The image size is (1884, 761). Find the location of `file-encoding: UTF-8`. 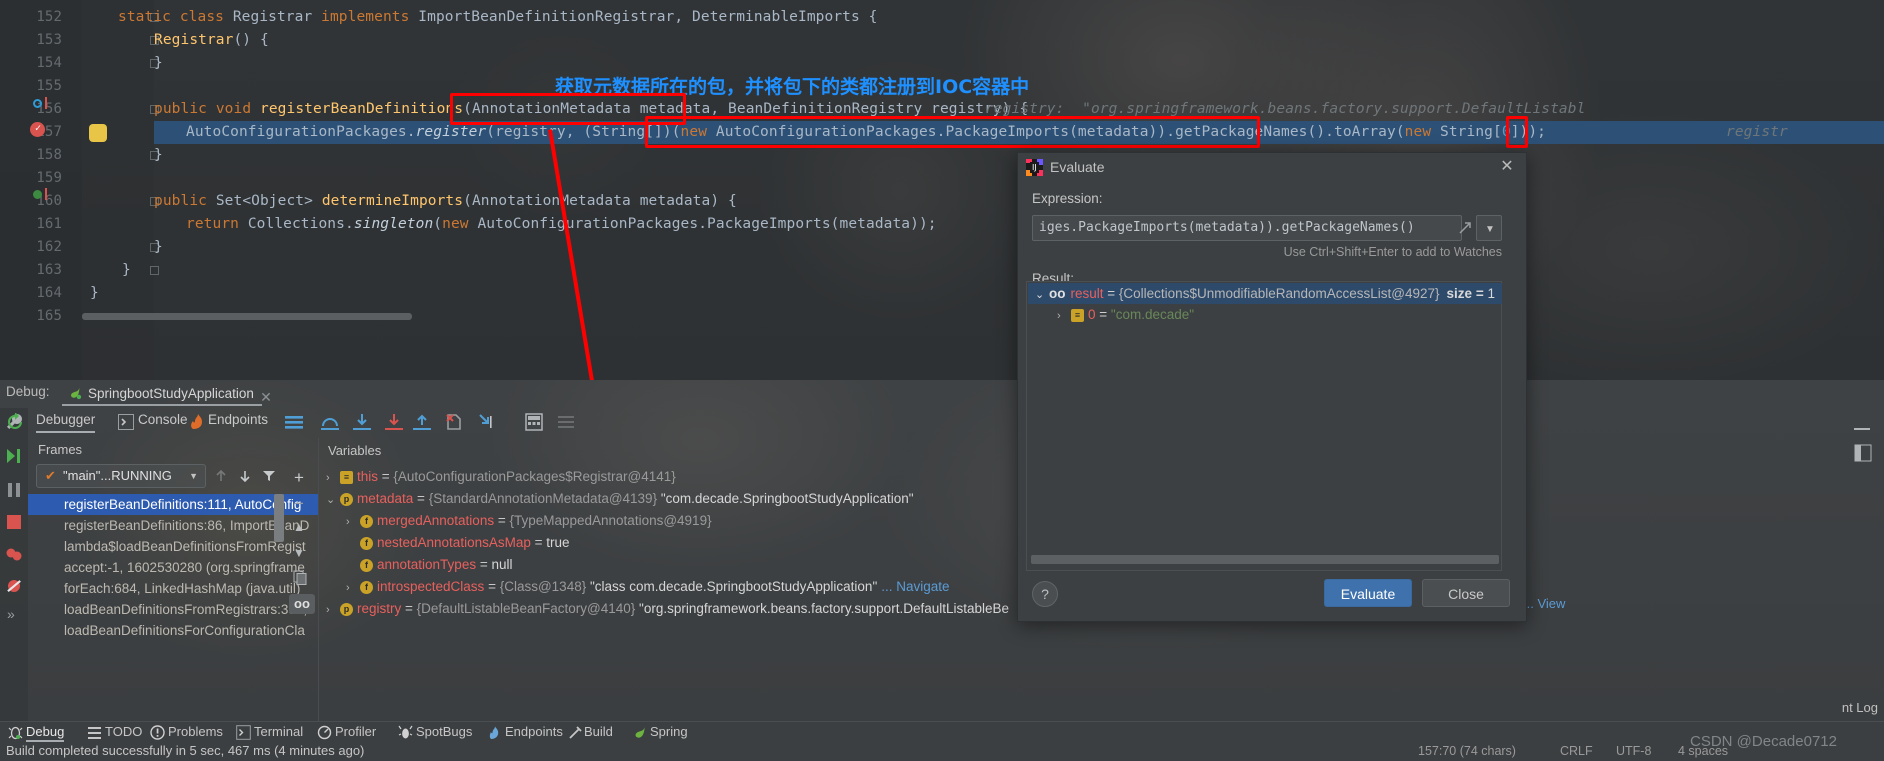

file-encoding: UTF-8 is located at coordinates (1633, 751).